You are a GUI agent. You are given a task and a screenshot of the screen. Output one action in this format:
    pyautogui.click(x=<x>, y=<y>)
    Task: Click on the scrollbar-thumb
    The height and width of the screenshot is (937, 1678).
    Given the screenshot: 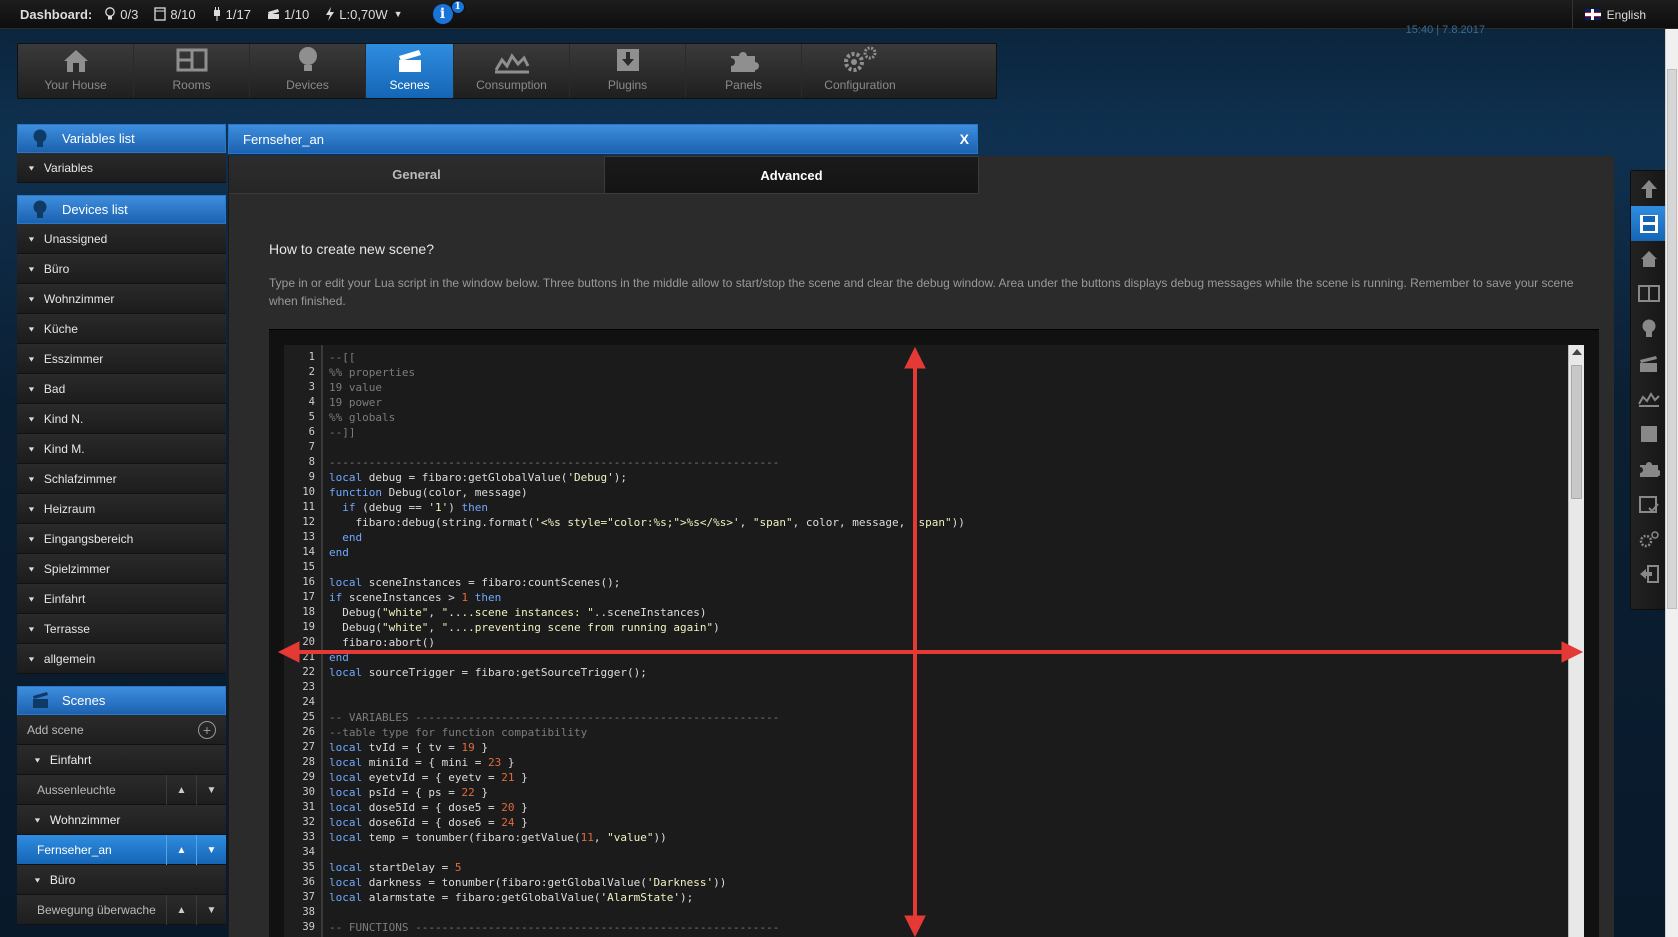 What is the action you would take?
    pyautogui.click(x=1576, y=432)
    